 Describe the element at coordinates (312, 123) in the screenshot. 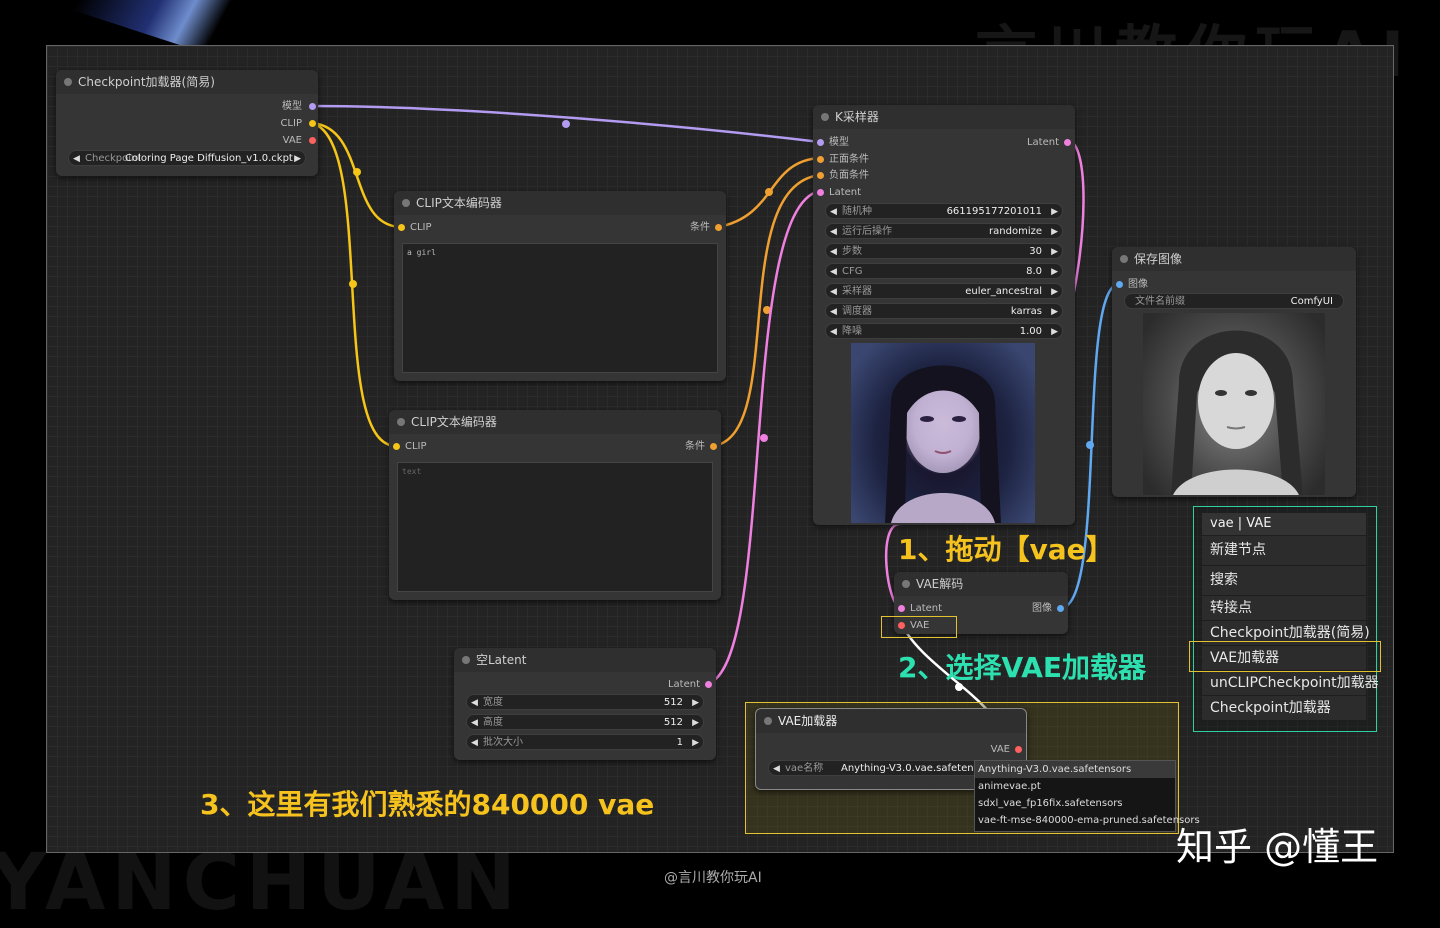

I see `port-clip-out` at that location.